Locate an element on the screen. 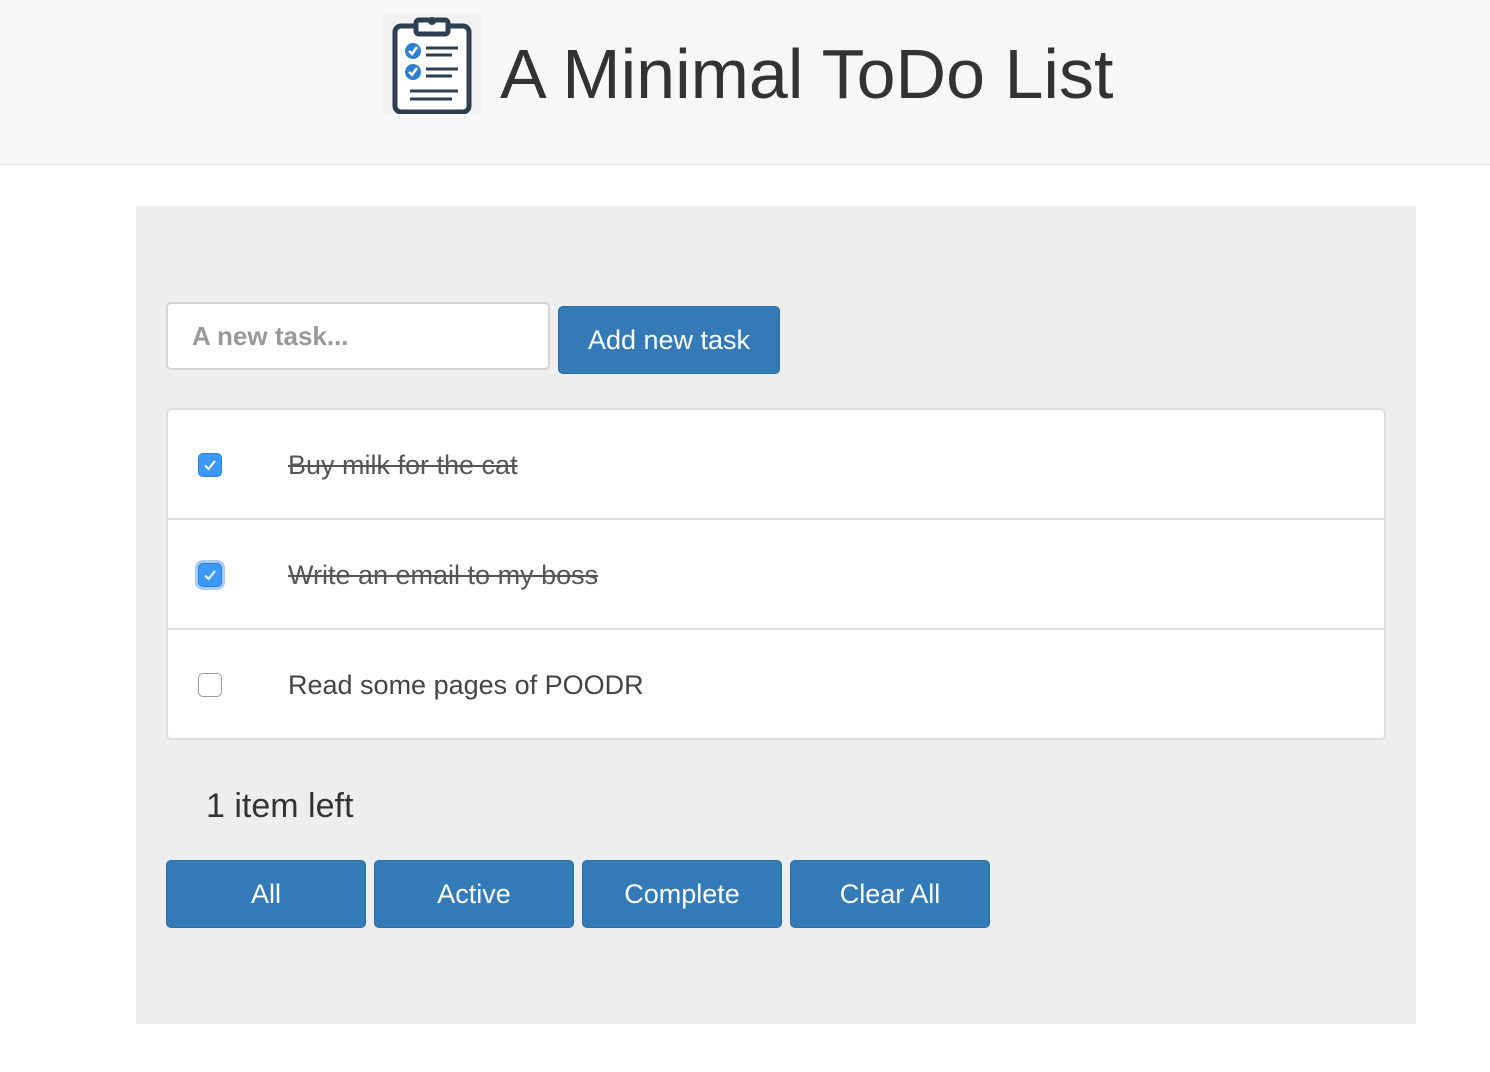 The image size is (1490, 1072). new-task-input is located at coordinates (358, 336).